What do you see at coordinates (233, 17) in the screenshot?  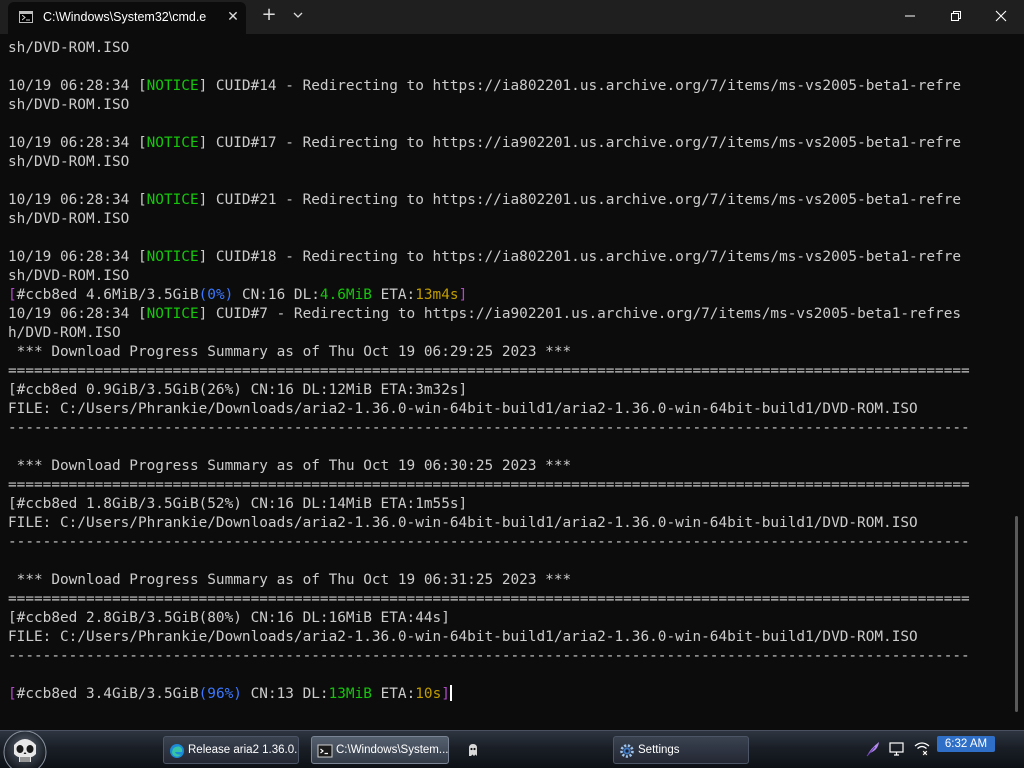 I see `tab-close-icon: ✕` at bounding box center [233, 17].